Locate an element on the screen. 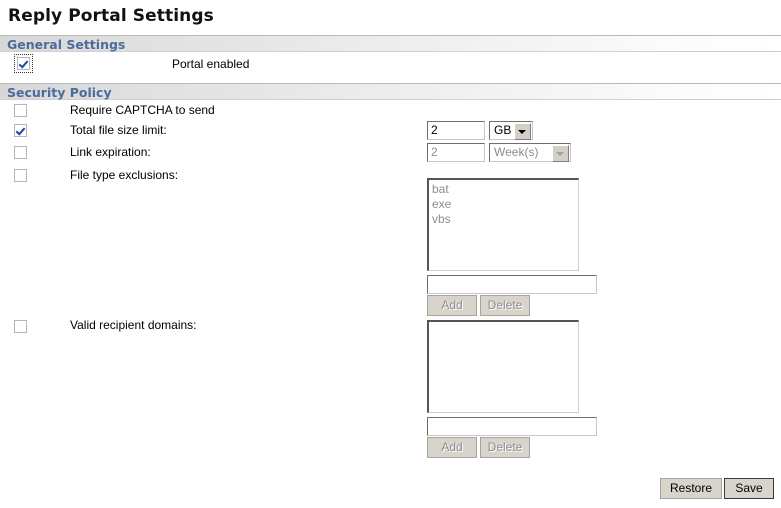 The image size is (781, 508). total-file-size-checkbox-cell is located at coordinates (20, 130).